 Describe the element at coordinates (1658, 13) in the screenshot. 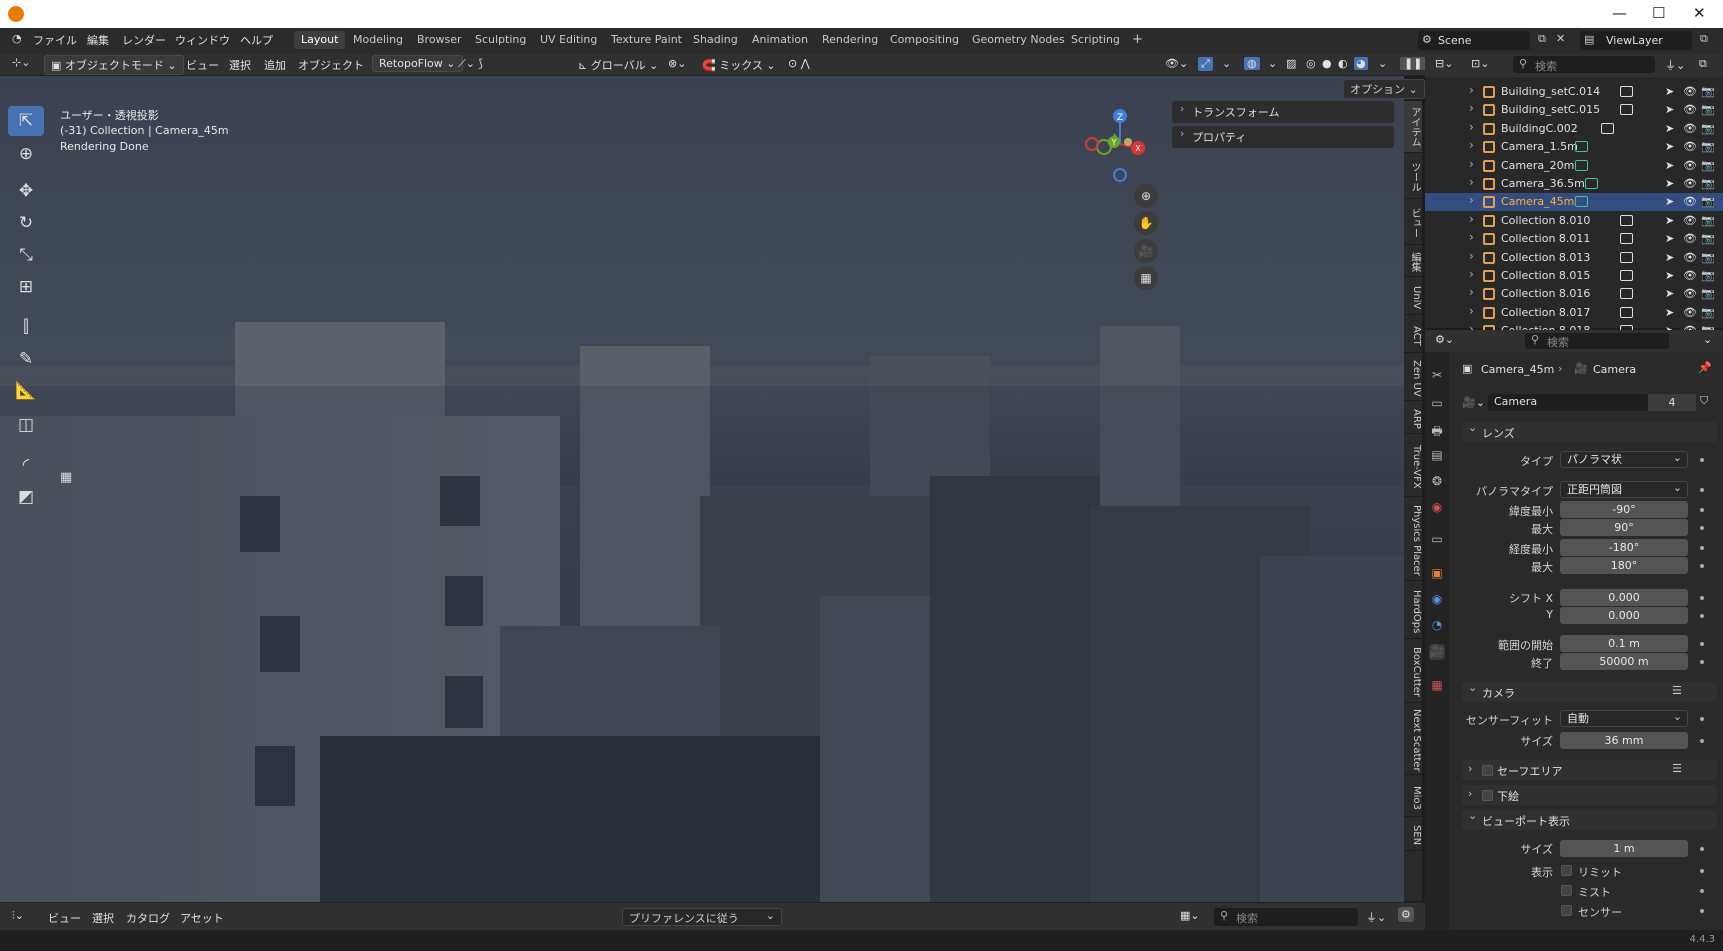

I see `maximize-icon: ☐` at that location.